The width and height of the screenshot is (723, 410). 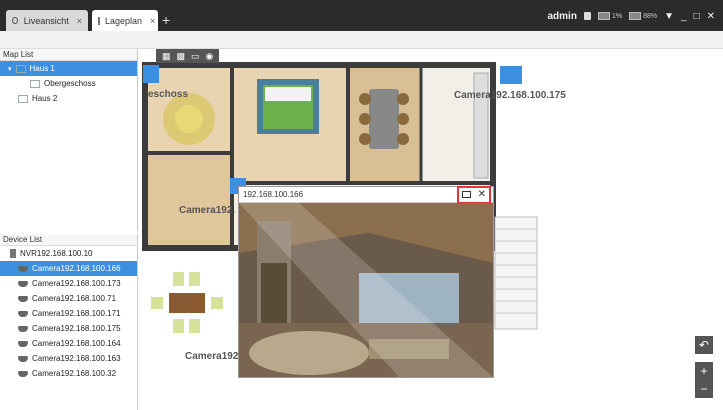 I want to click on zoom-out-button: −, so click(x=704, y=389).